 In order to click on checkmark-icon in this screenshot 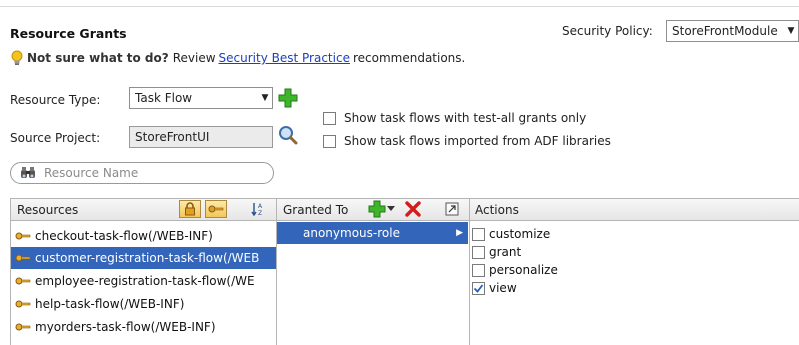, I will do `click(478, 288)`.